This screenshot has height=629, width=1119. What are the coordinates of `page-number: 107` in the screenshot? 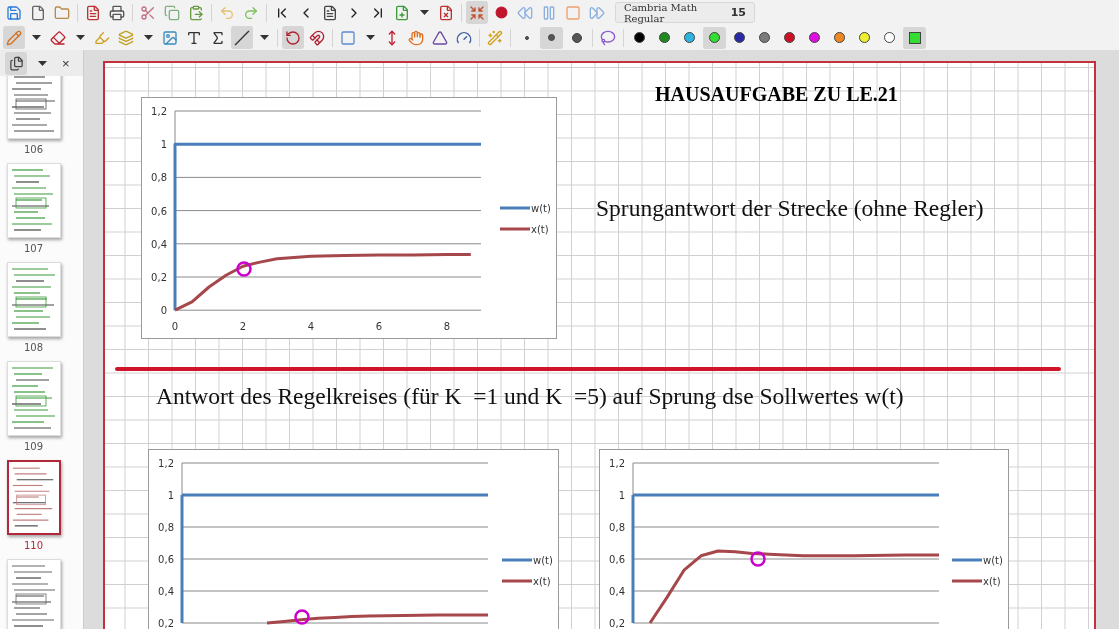 It's located at (33, 248).